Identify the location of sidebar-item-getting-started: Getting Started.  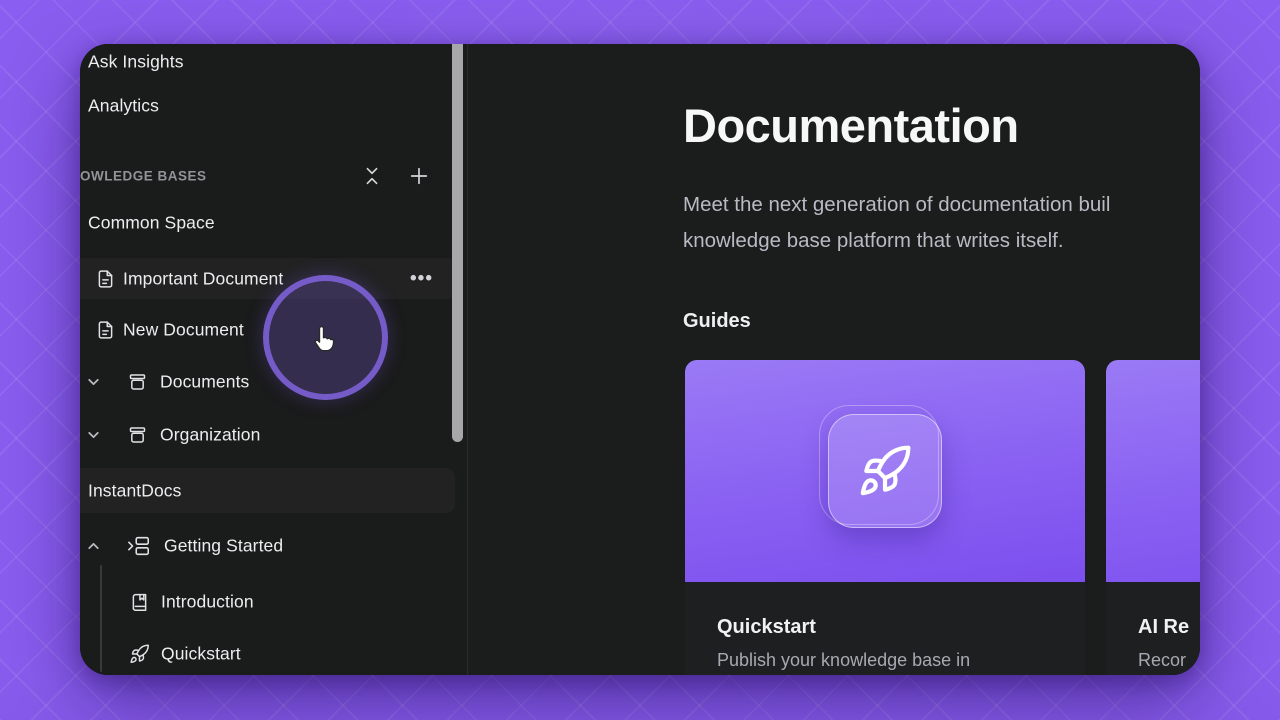
(267, 546).